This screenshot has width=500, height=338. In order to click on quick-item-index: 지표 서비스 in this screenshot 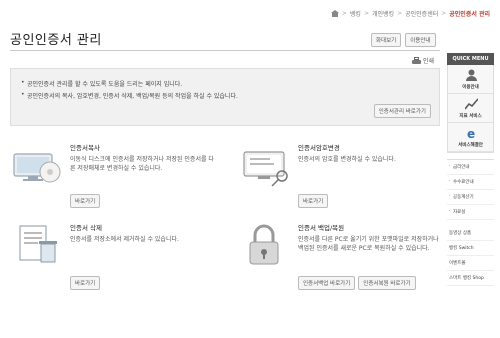, I will do `click(470, 108)`.